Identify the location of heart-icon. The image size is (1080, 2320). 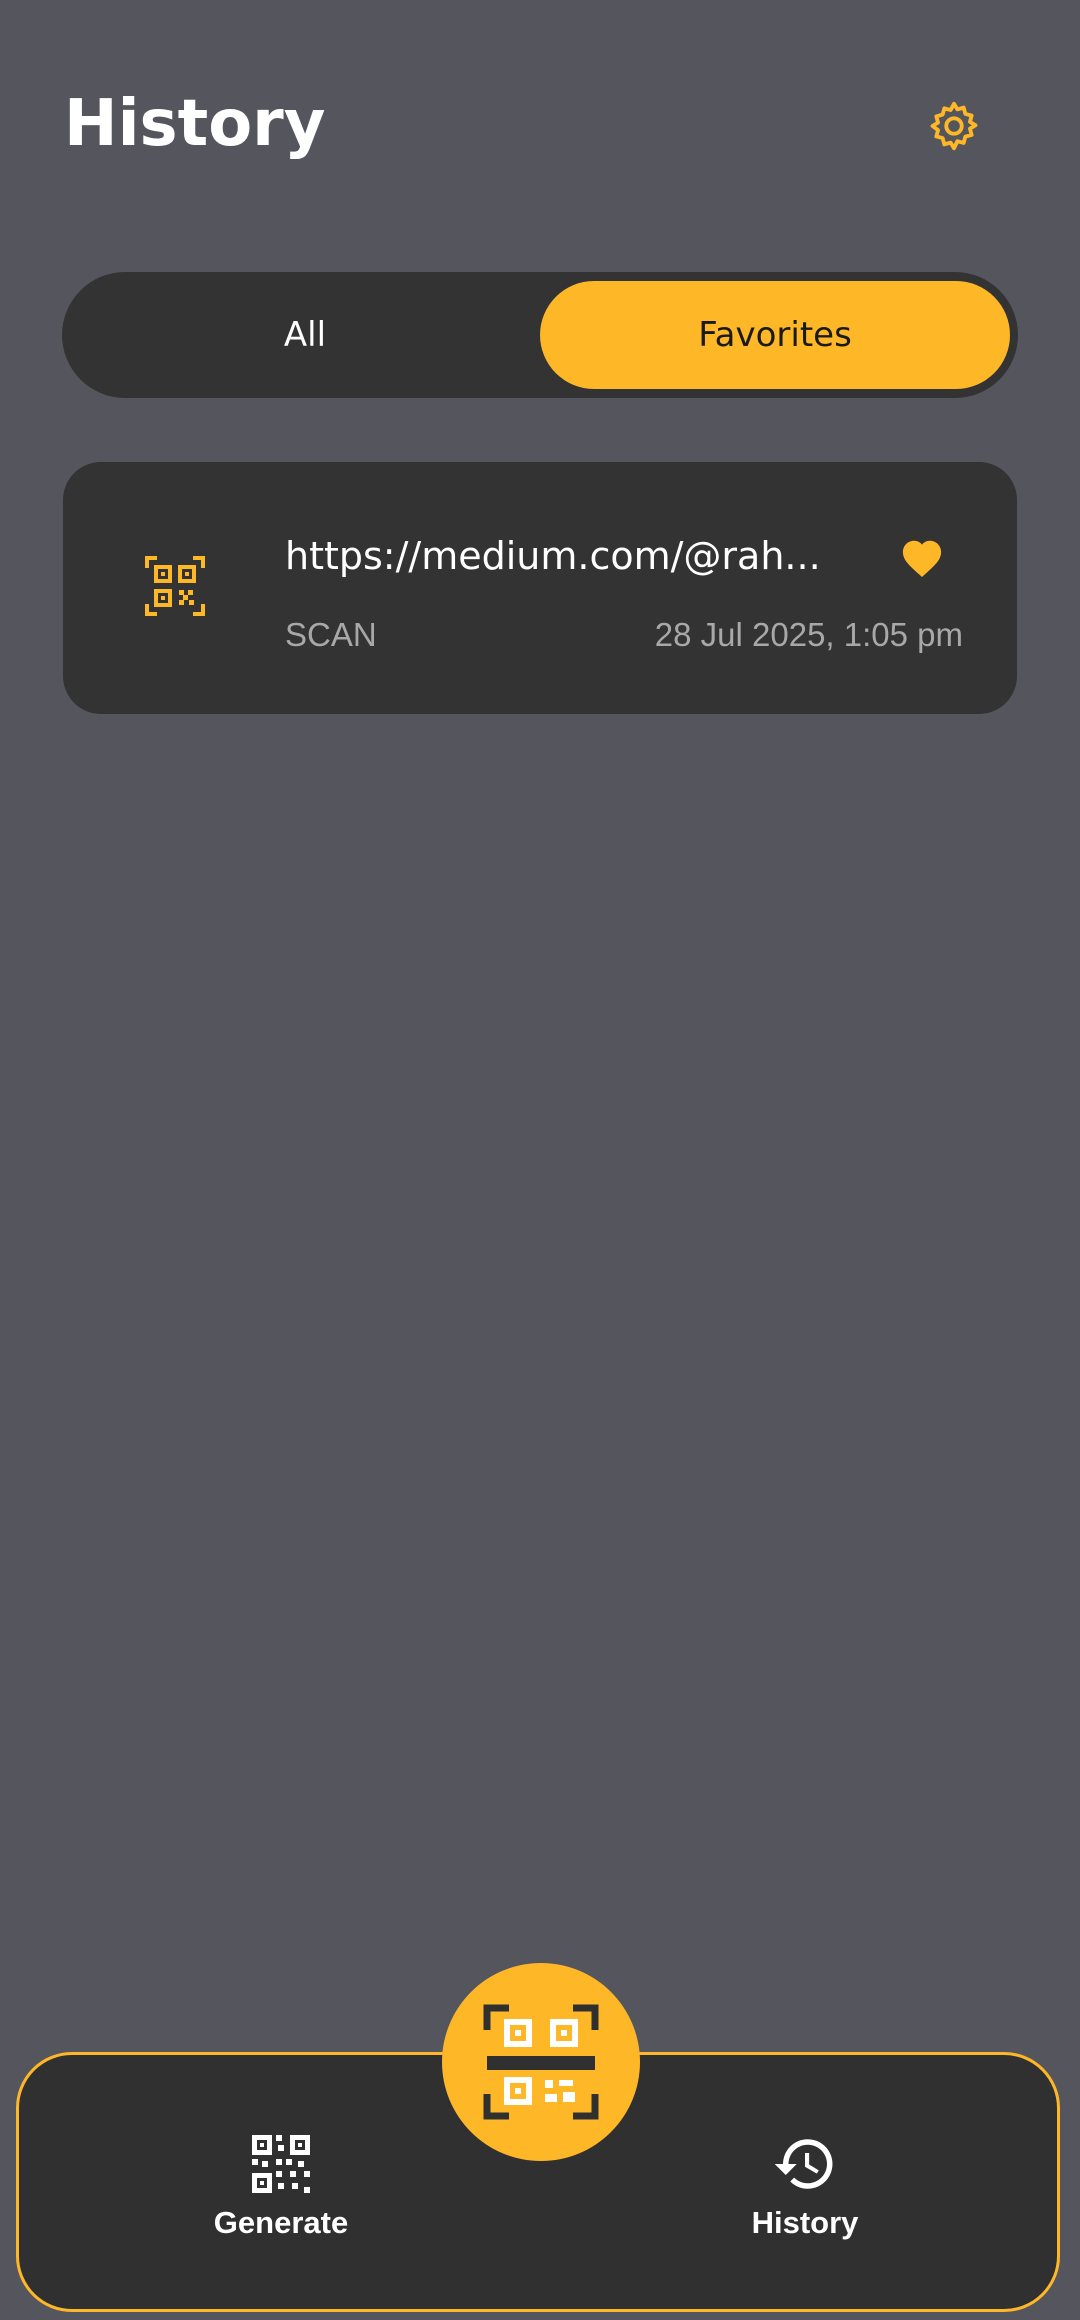
(922, 557).